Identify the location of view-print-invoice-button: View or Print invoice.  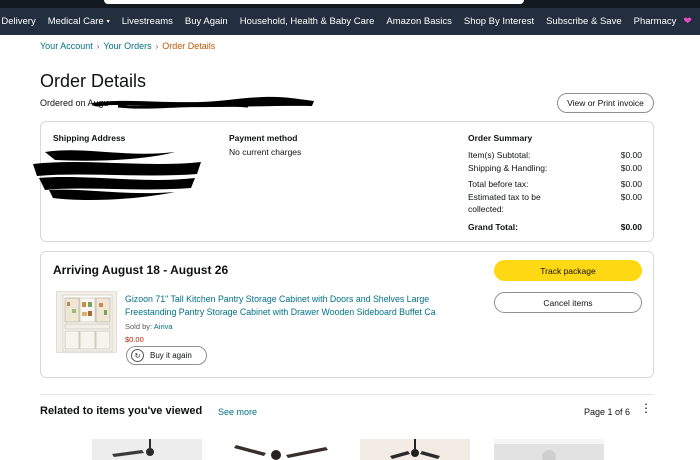
(605, 103).